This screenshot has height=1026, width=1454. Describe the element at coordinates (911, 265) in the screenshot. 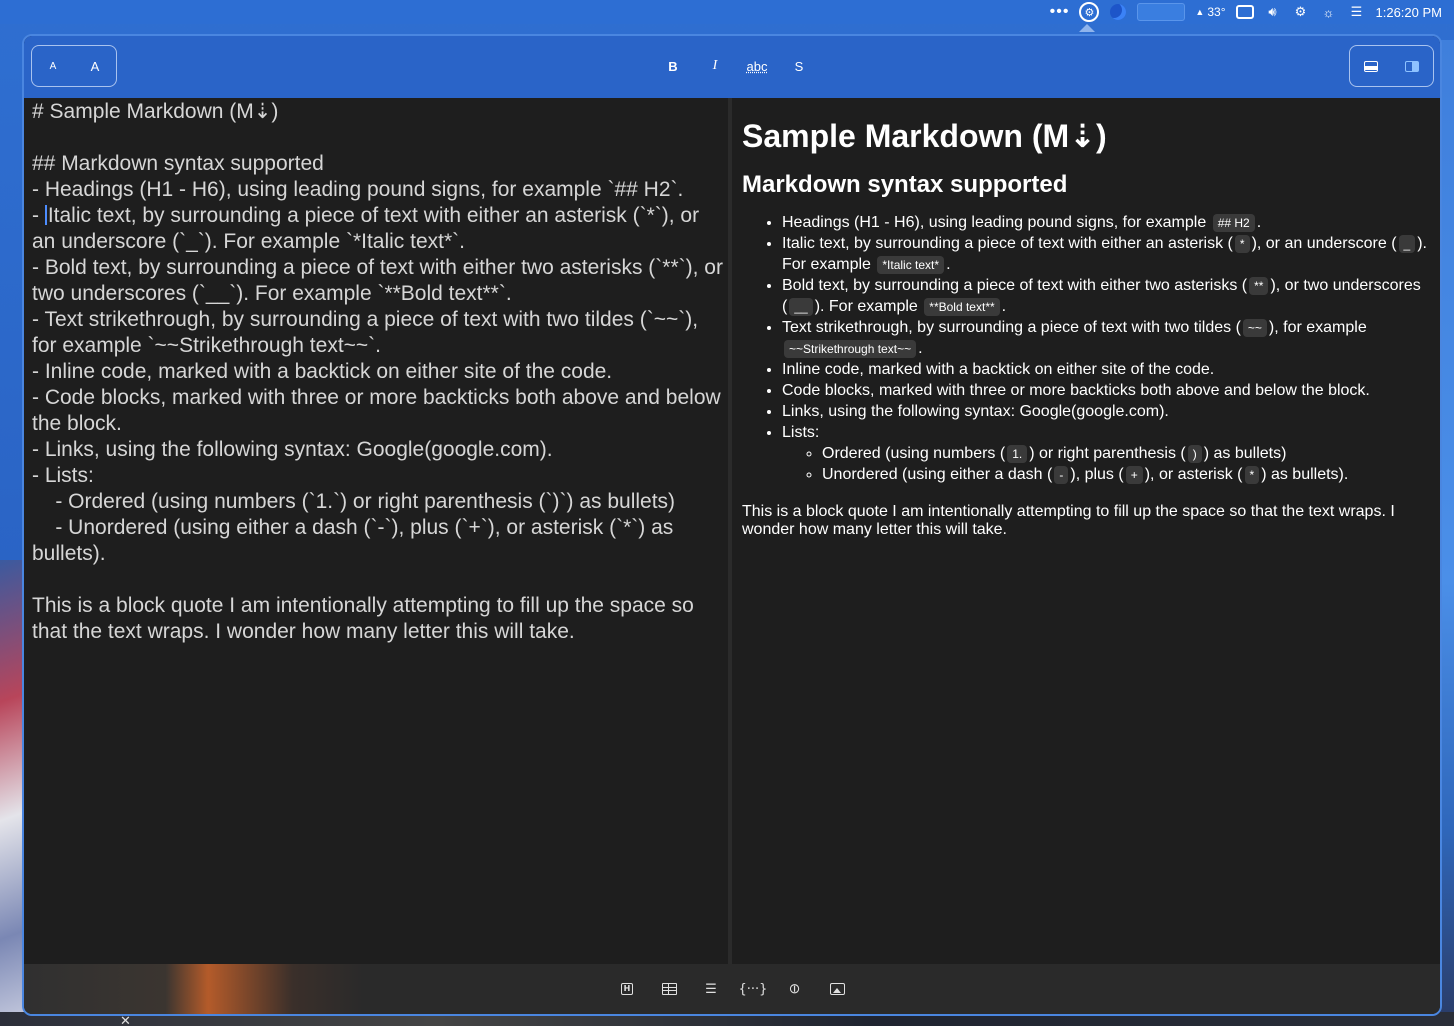

I see `inline-code: *Italic text*` at that location.